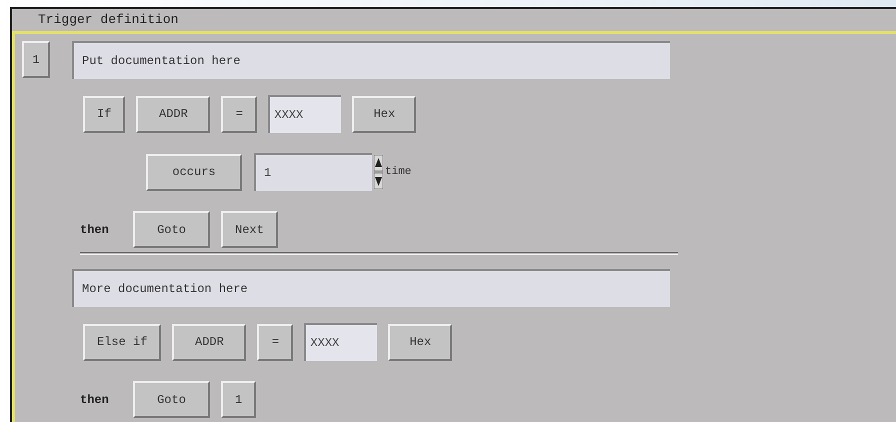 The image size is (896, 422). Describe the element at coordinates (122, 342) in the screenshot. I see `condition-keyword-button: Else if` at that location.